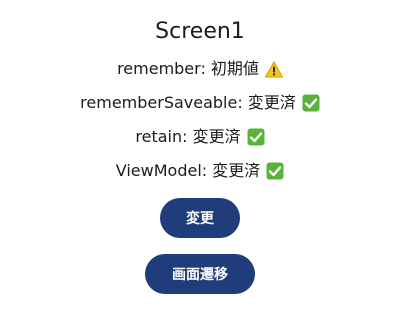 The image size is (400, 325). I want to click on warning-icon, so click(273, 69).